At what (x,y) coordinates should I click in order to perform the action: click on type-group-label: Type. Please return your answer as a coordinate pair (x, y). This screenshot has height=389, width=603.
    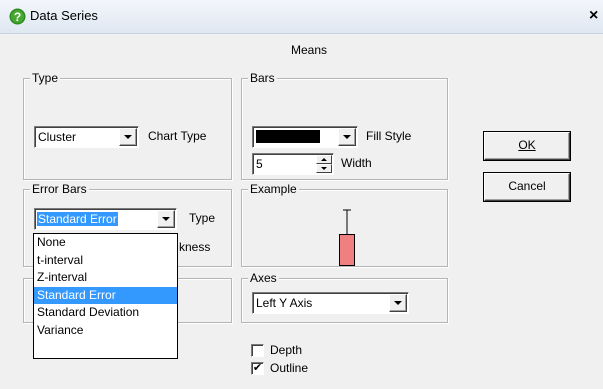
    Looking at the image, I should click on (45, 78).